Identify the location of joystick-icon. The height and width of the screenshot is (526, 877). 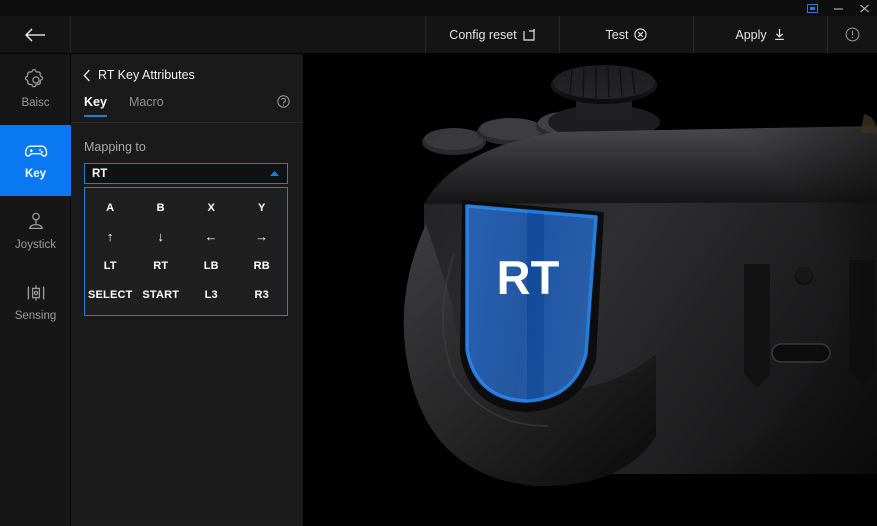
(36, 222).